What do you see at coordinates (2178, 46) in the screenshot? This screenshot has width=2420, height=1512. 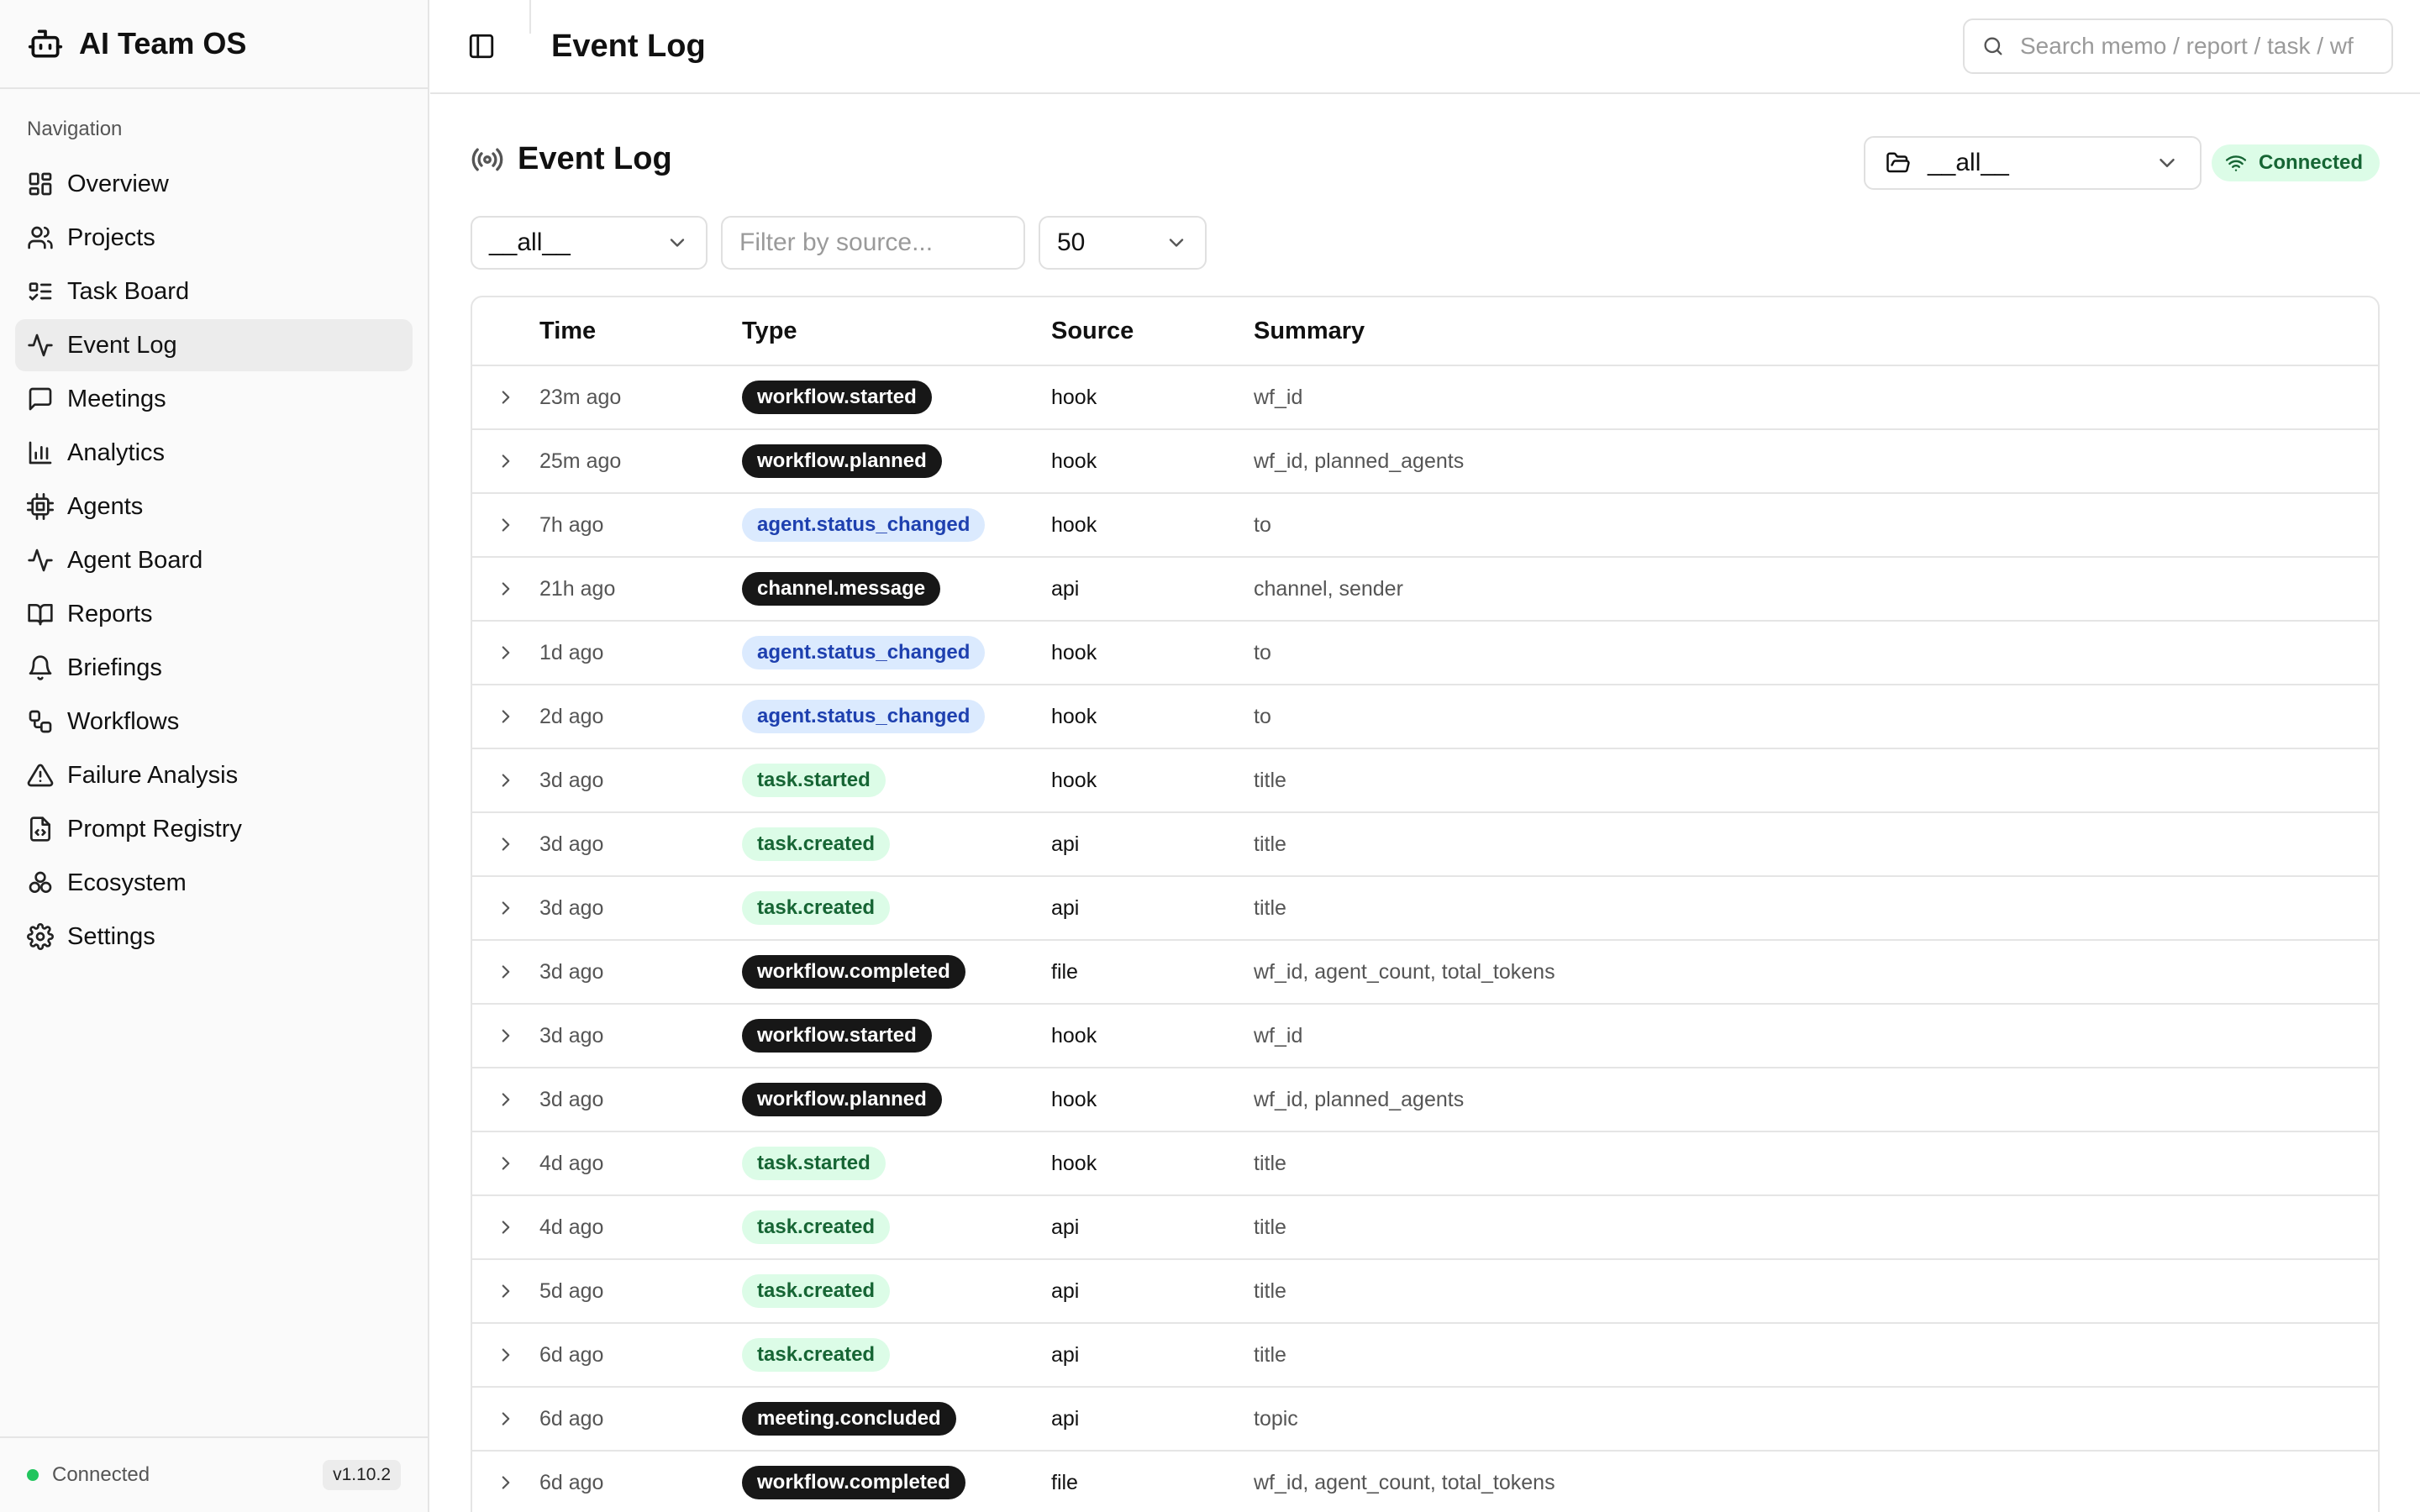 I see `search-input: Search memo / report / task / wf` at bounding box center [2178, 46].